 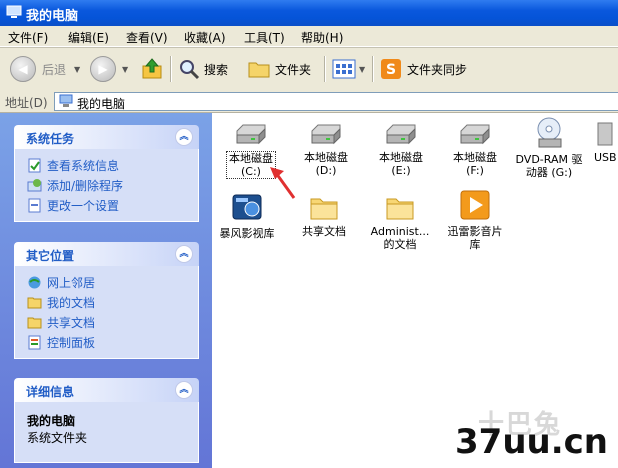 I want to click on drive-e: 本地磁盘 (E:), so click(x=401, y=149).